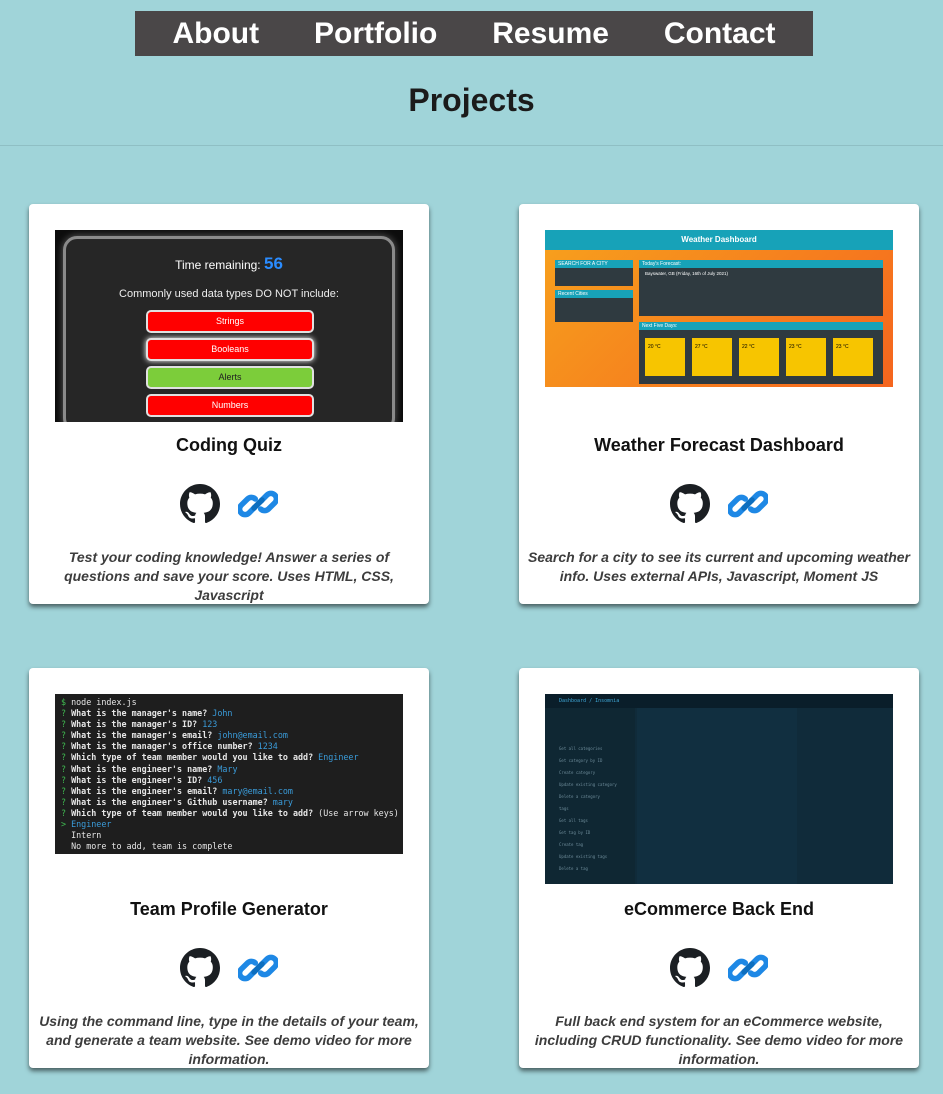  I want to click on insomnia-sidebar-item: Create category, so click(577, 772).